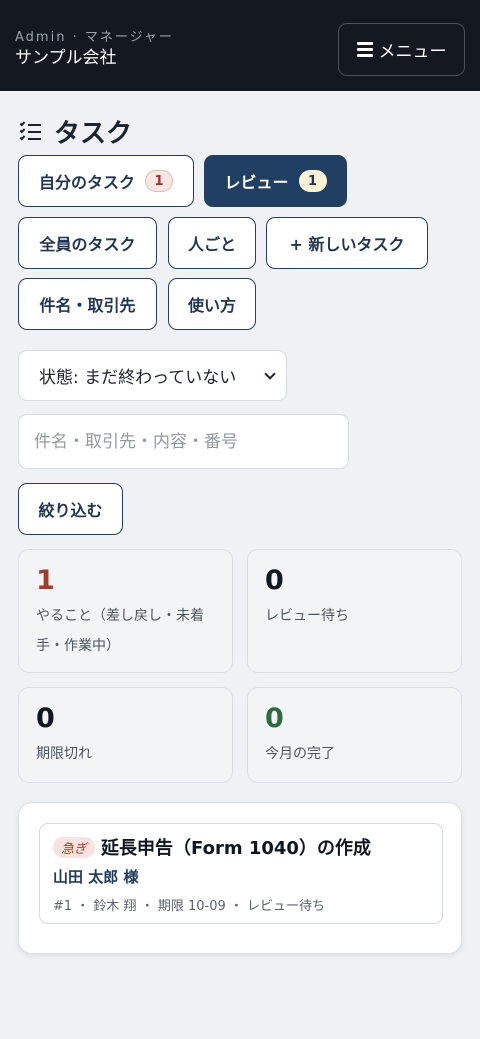  Describe the element at coordinates (30, 130) in the screenshot. I see `checklist-icon` at that location.